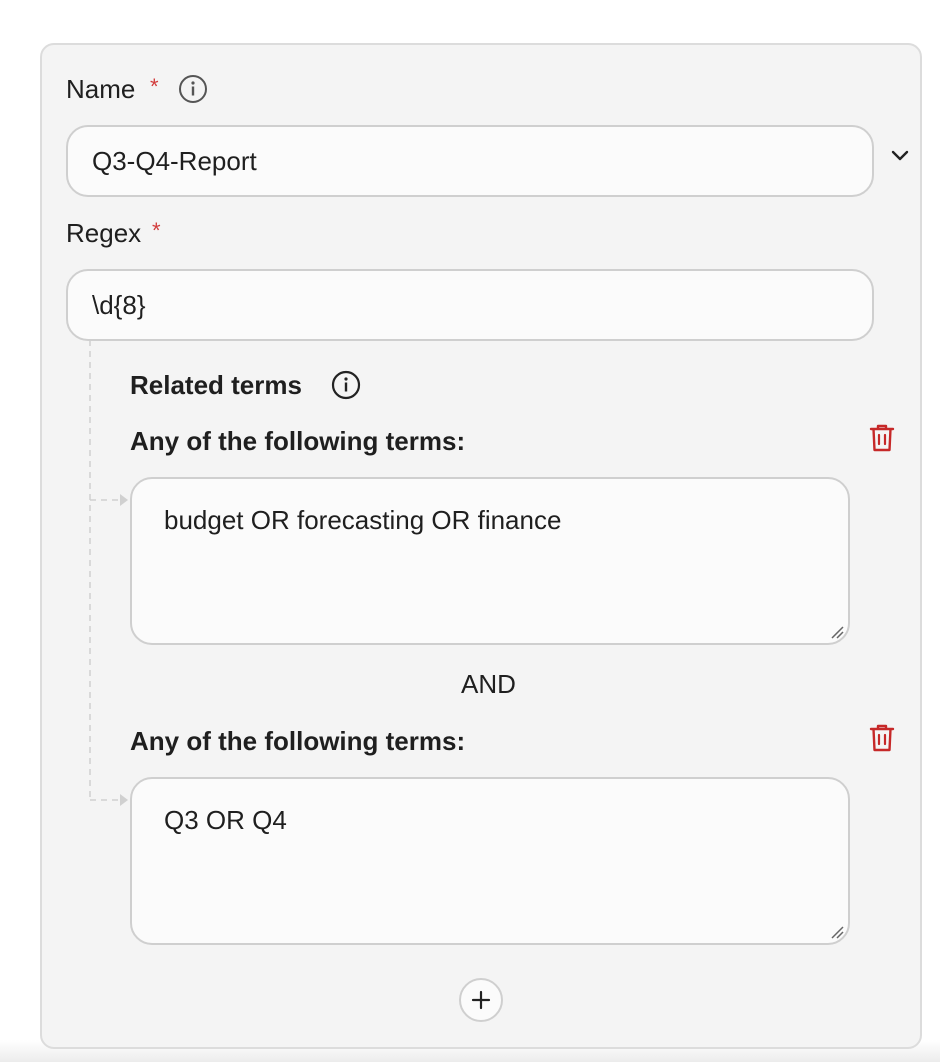 Image resolution: width=940 pixels, height=1062 pixels. What do you see at coordinates (174, 160) in the screenshot?
I see `name-input-value: Q3-Q4-Report` at bounding box center [174, 160].